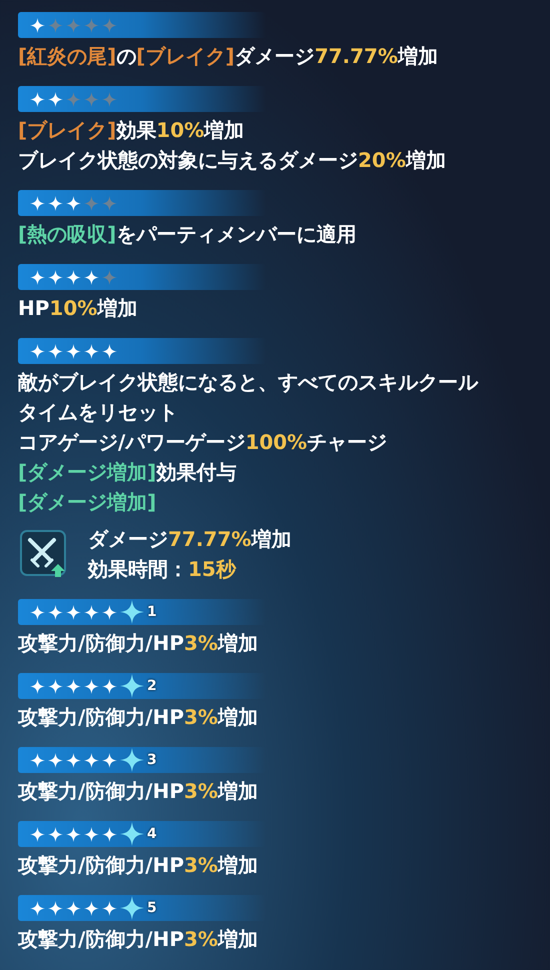 Image resolution: width=550 pixels, height=970 pixels. I want to click on effect-text: コアゲージ/パワーゲージ100%チャージ, so click(203, 442).